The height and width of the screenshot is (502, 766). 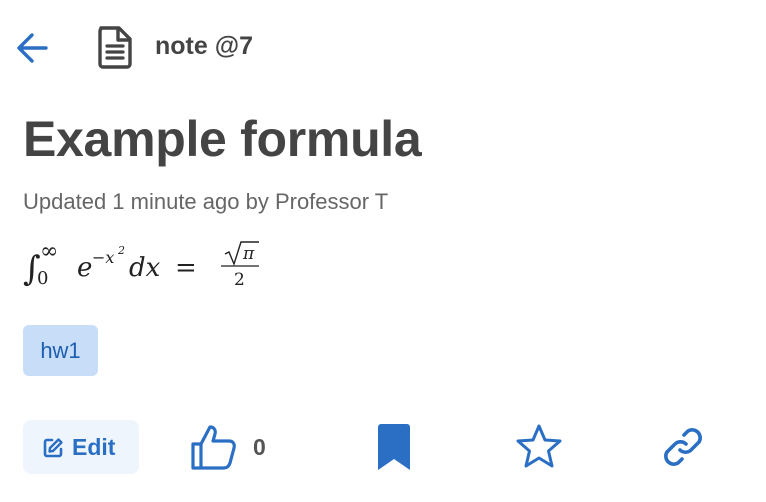 I want to click on edit-label: Edit, so click(x=94, y=447).